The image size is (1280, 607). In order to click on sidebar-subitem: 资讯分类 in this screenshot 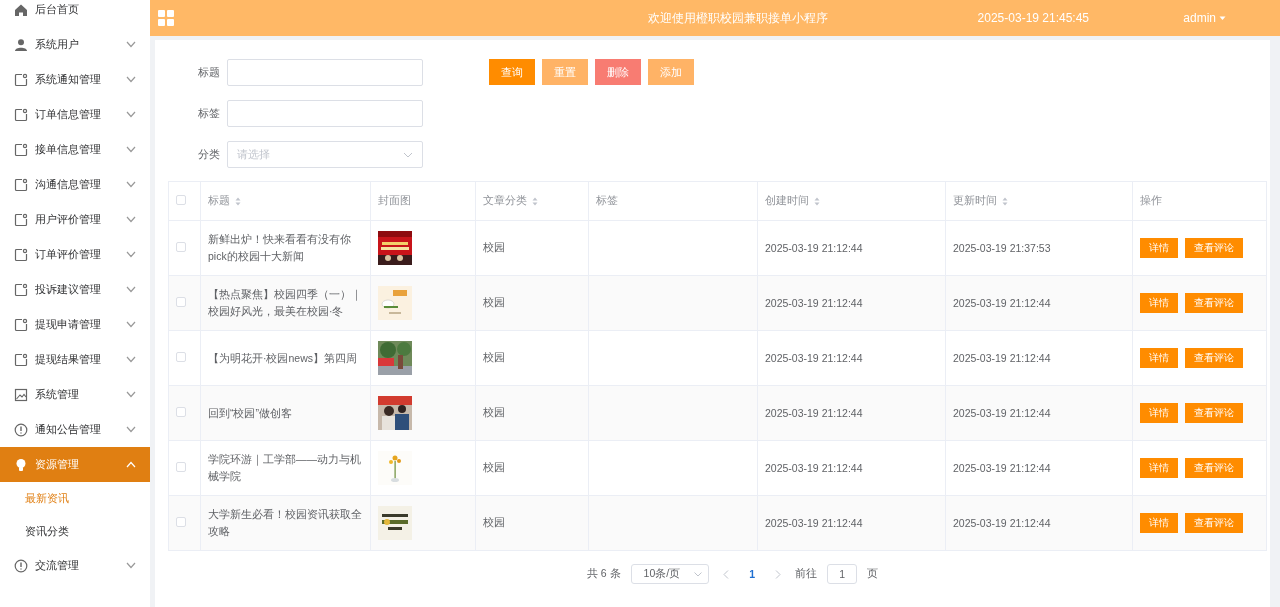, I will do `click(75, 531)`.